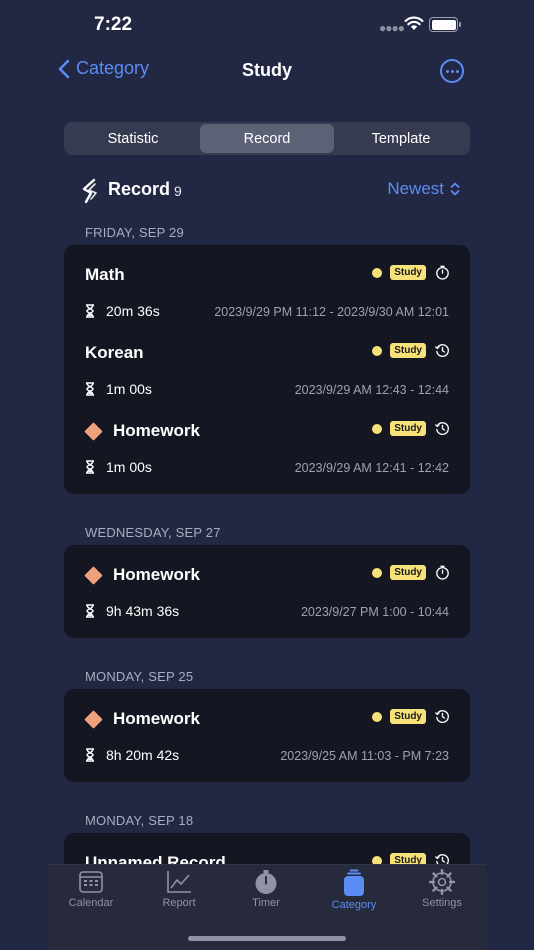  I want to click on tab-timer: Timer, so click(266, 889).